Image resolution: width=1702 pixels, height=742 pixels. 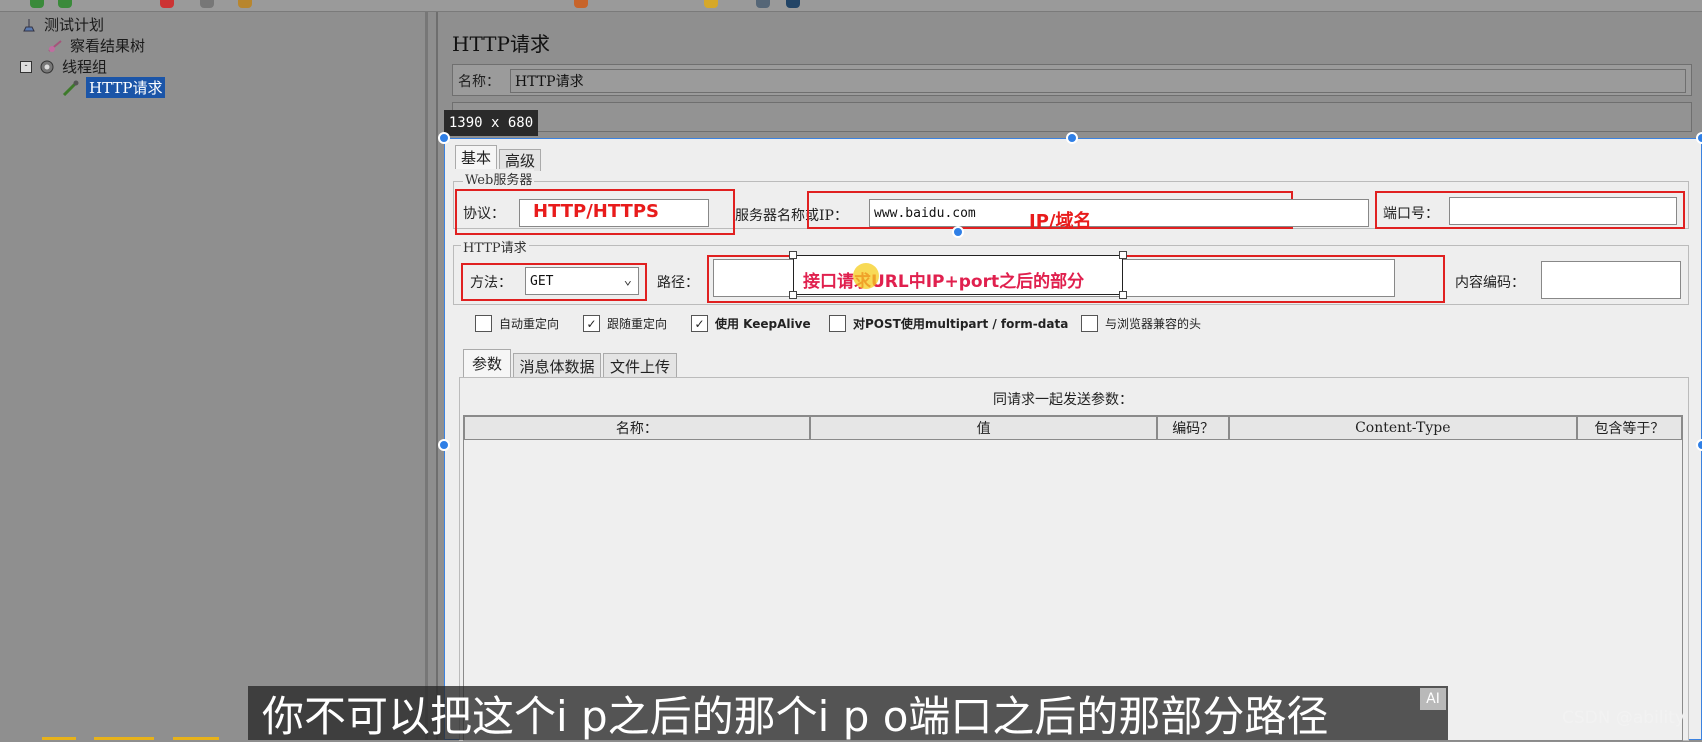 I want to click on tab-body-data: 消息体数据, so click(x=557, y=366).